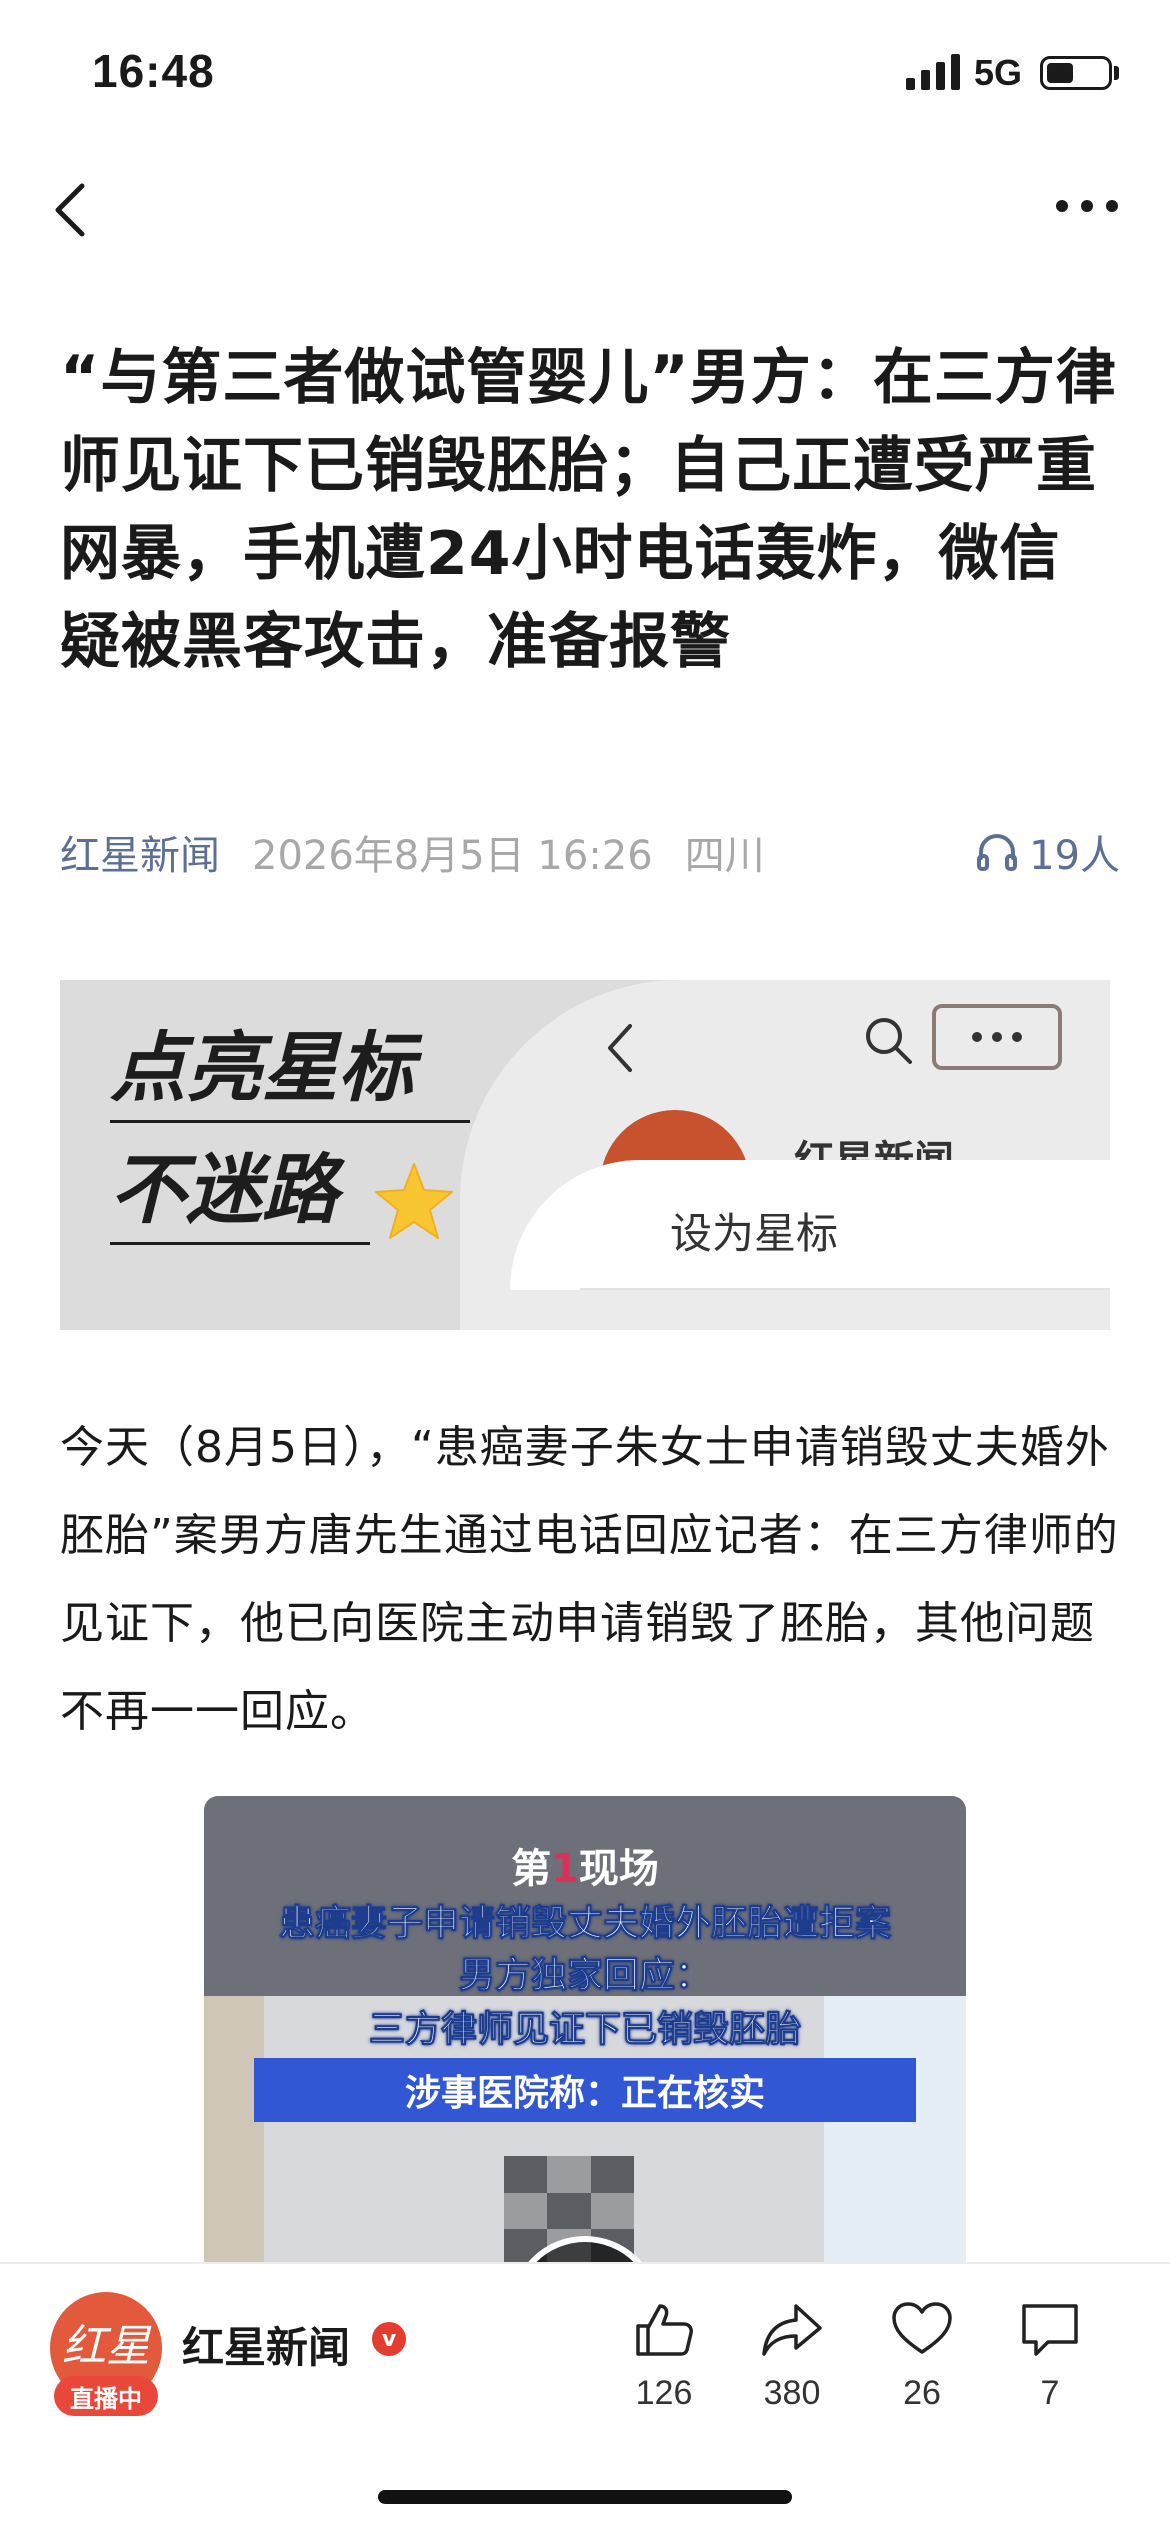 The image size is (1170, 2532). Describe the element at coordinates (389, 2339) in the screenshot. I see `verified-icon: v` at that location.